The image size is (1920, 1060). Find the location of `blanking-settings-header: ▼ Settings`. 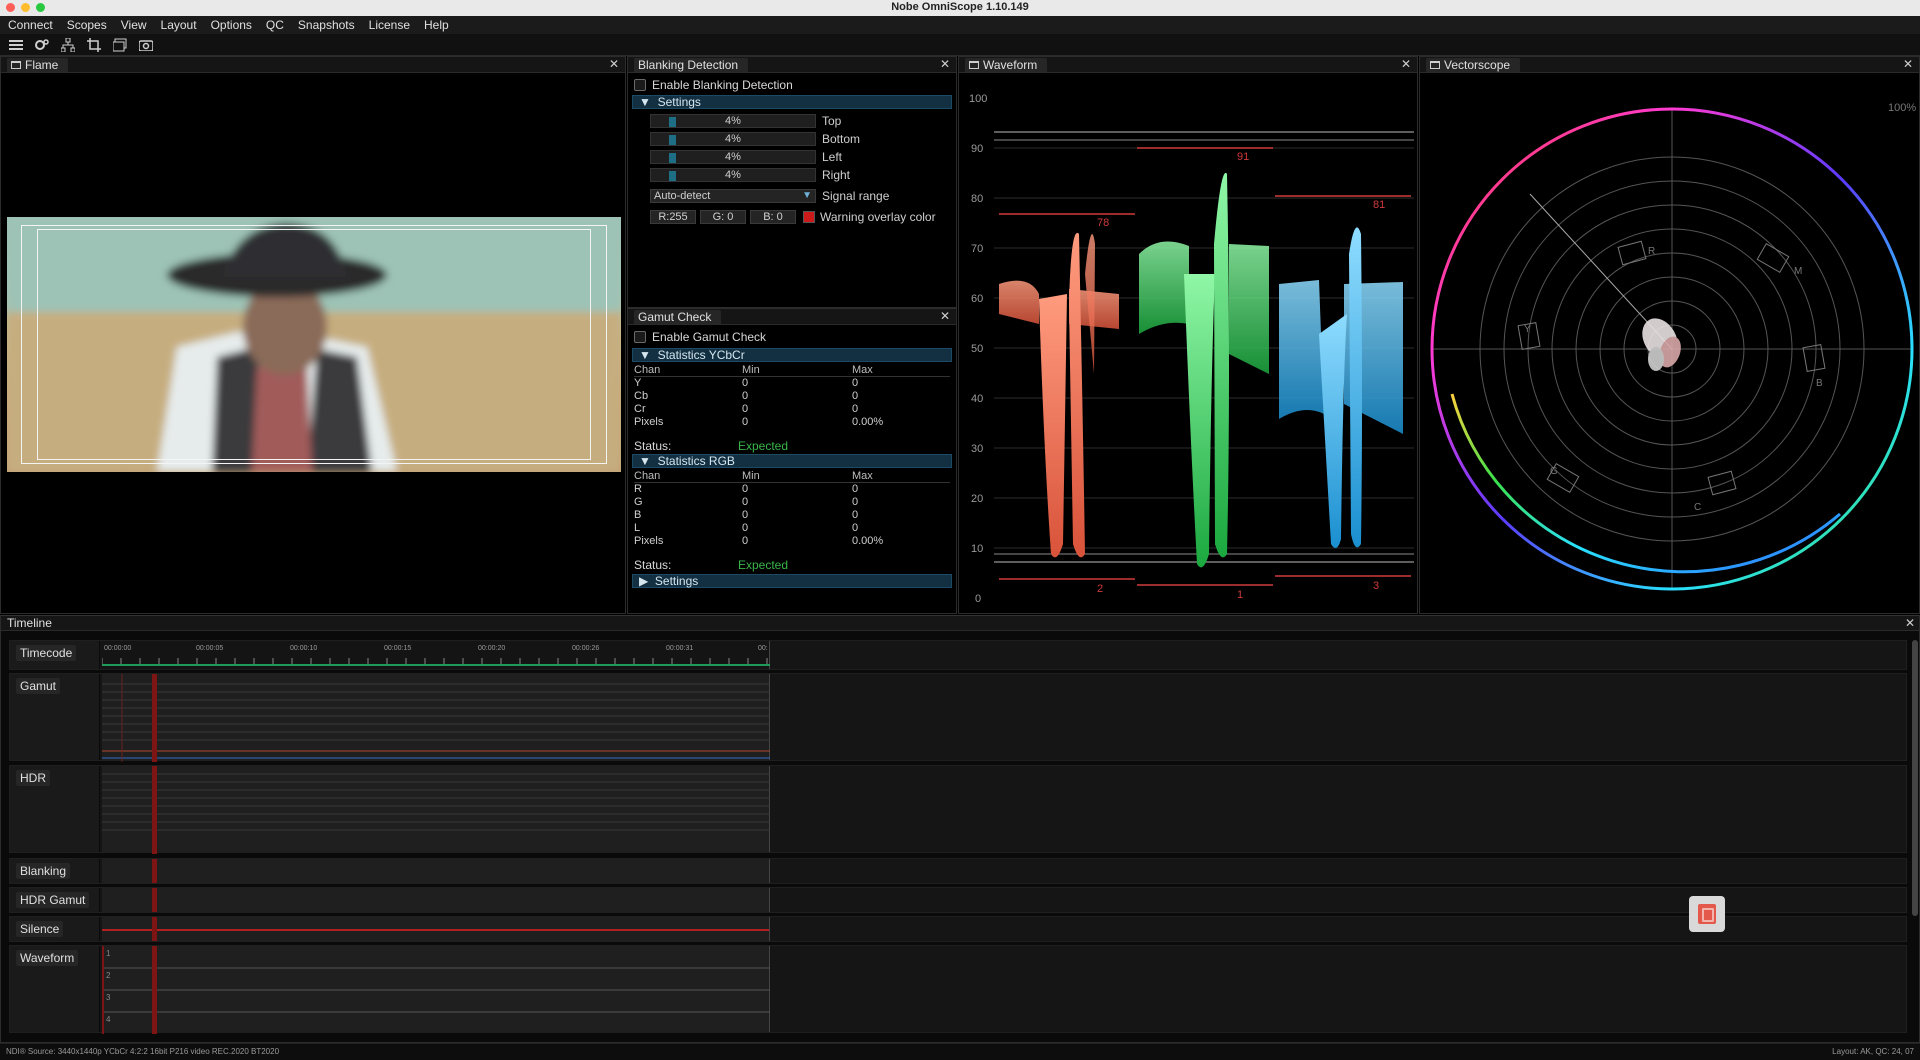

blanking-settings-header: ▼ Settings is located at coordinates (792, 102).